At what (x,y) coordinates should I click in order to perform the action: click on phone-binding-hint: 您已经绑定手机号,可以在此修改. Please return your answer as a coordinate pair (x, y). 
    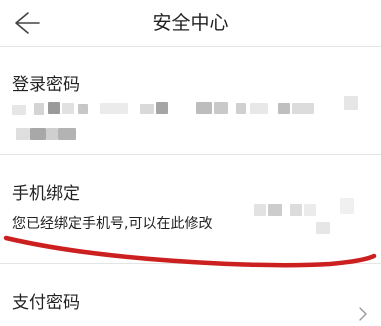
    Looking at the image, I should click on (112, 224).